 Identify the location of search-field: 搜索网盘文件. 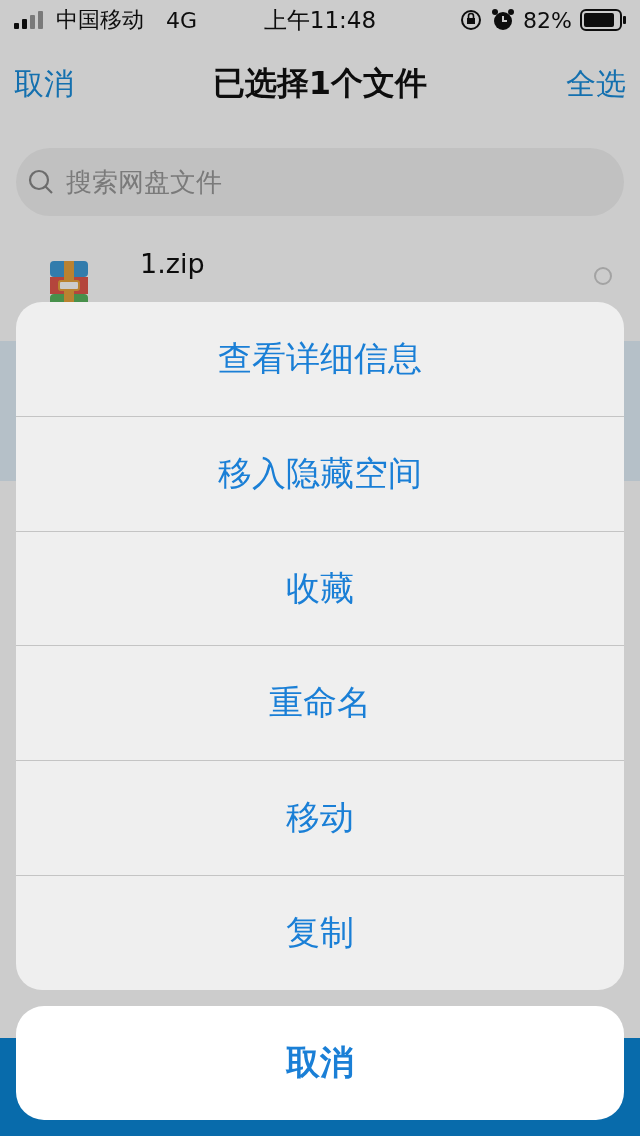
(320, 182).